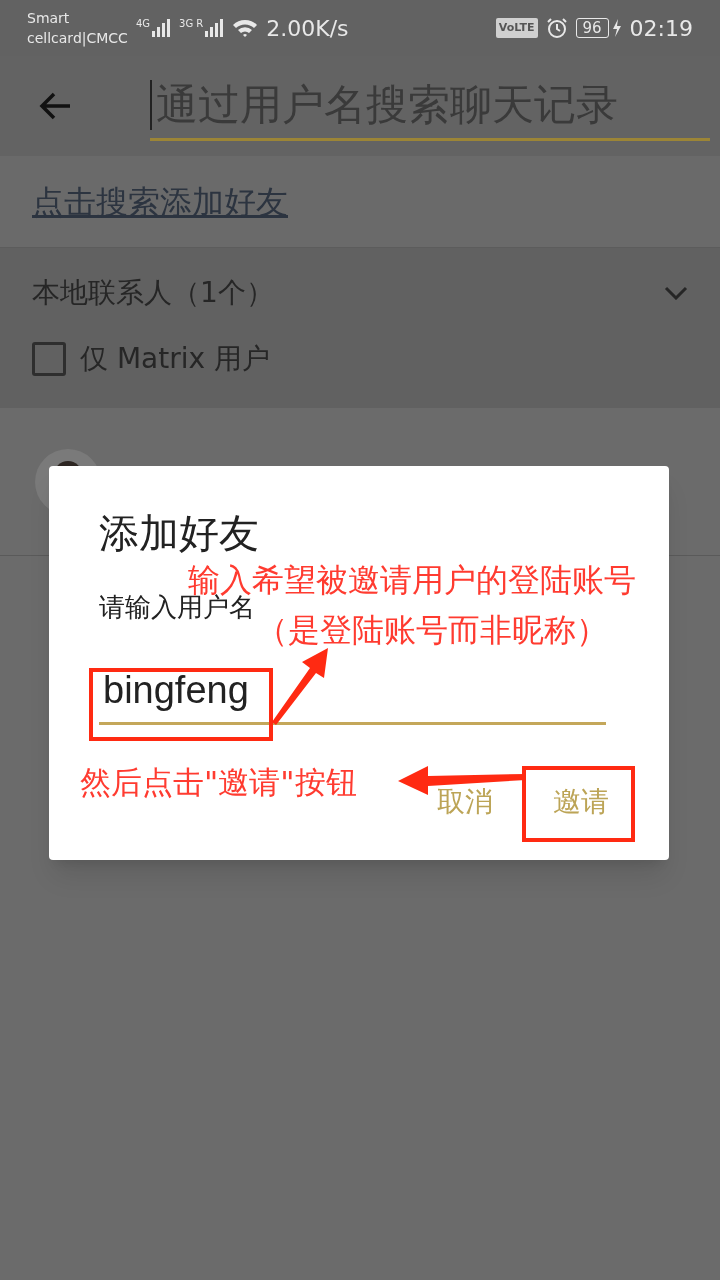 This screenshot has width=720, height=1280. What do you see at coordinates (151, 104) in the screenshot?
I see `text-cursor` at bounding box center [151, 104].